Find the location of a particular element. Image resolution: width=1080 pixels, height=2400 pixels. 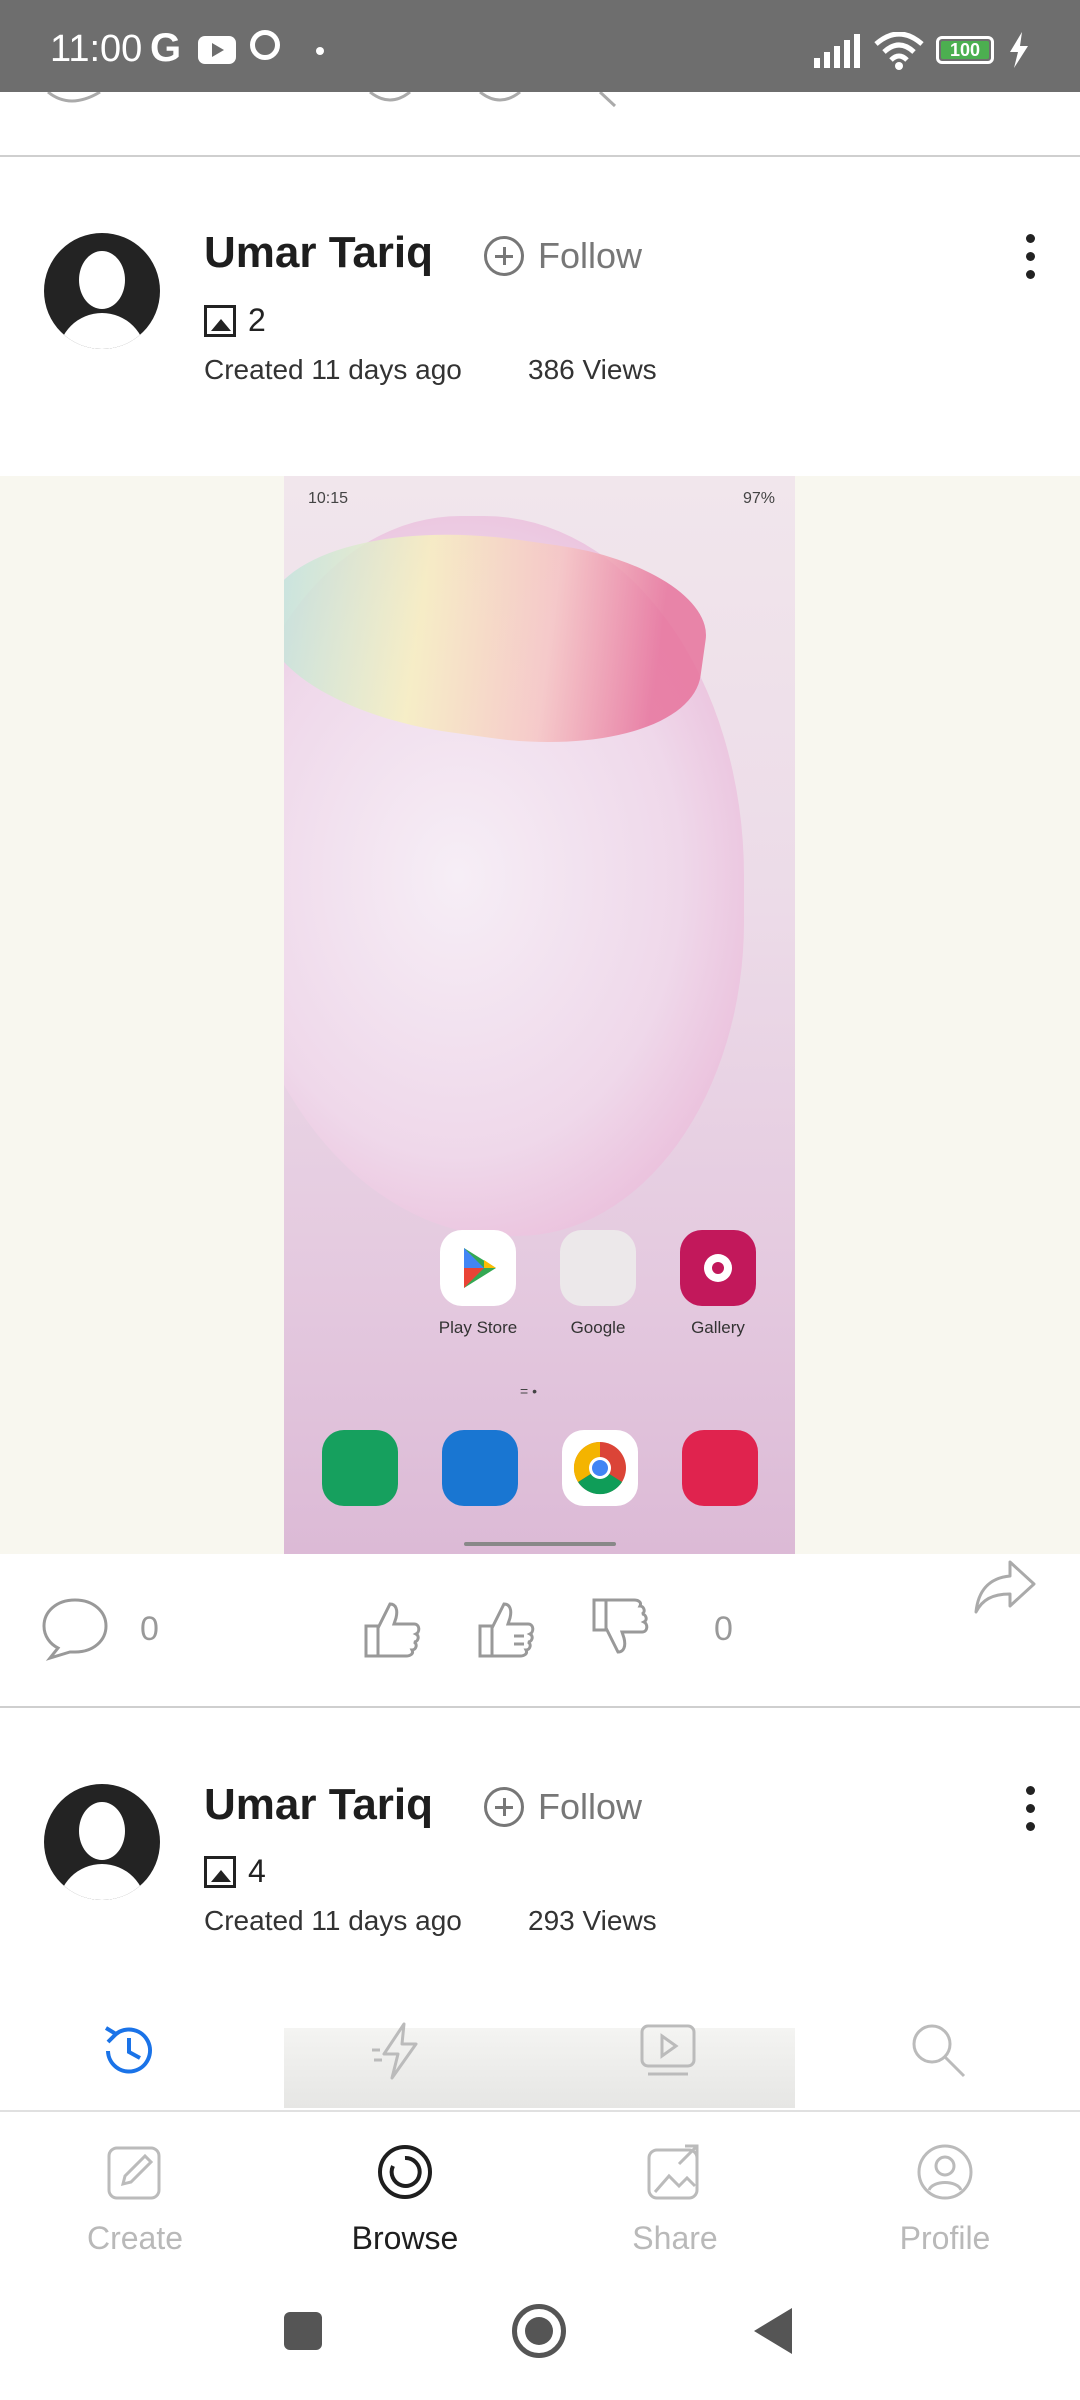

google-folder-icon is located at coordinates (598, 1268).